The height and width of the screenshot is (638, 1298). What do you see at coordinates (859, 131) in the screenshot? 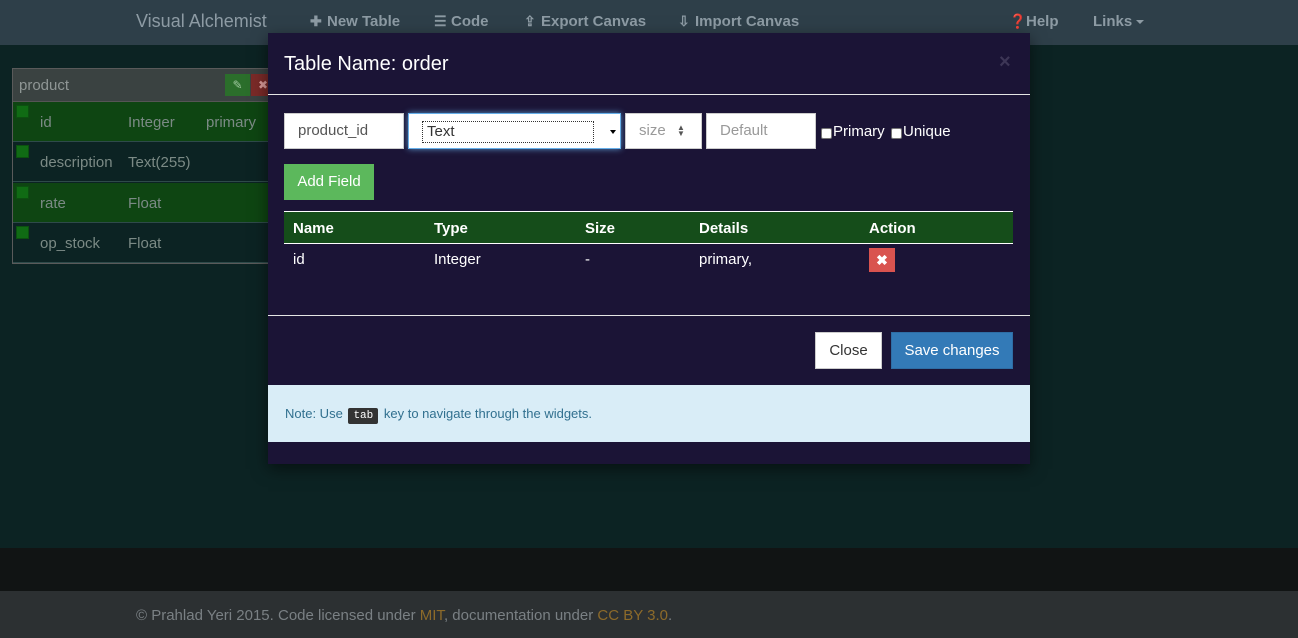
I see `primary-label: Primary` at bounding box center [859, 131].